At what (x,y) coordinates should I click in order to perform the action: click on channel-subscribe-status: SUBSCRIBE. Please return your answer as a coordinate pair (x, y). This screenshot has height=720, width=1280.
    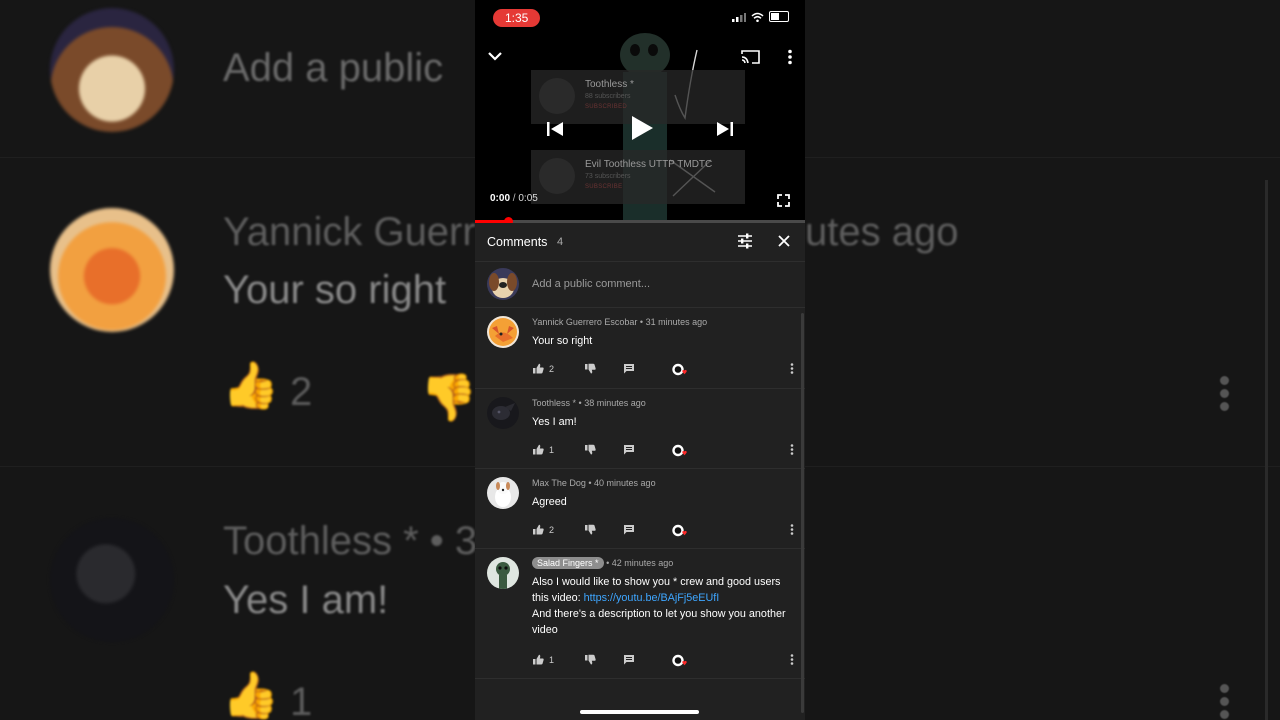
    Looking at the image, I should click on (604, 187).